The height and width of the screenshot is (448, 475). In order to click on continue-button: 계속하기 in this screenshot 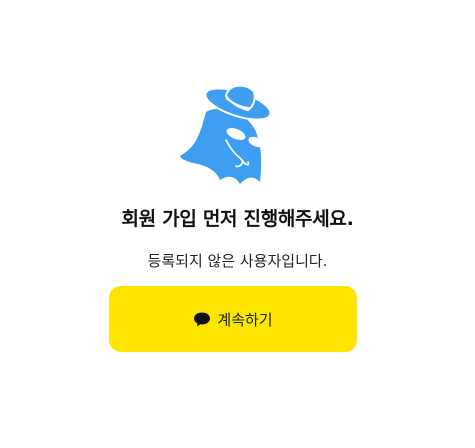, I will do `click(233, 319)`.